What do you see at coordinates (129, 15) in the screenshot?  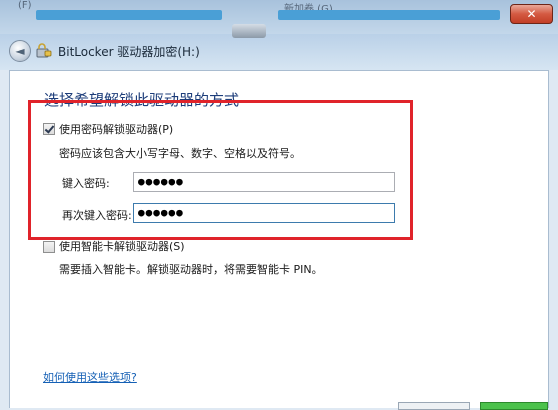 I see `background-drive-usage-bar-left` at bounding box center [129, 15].